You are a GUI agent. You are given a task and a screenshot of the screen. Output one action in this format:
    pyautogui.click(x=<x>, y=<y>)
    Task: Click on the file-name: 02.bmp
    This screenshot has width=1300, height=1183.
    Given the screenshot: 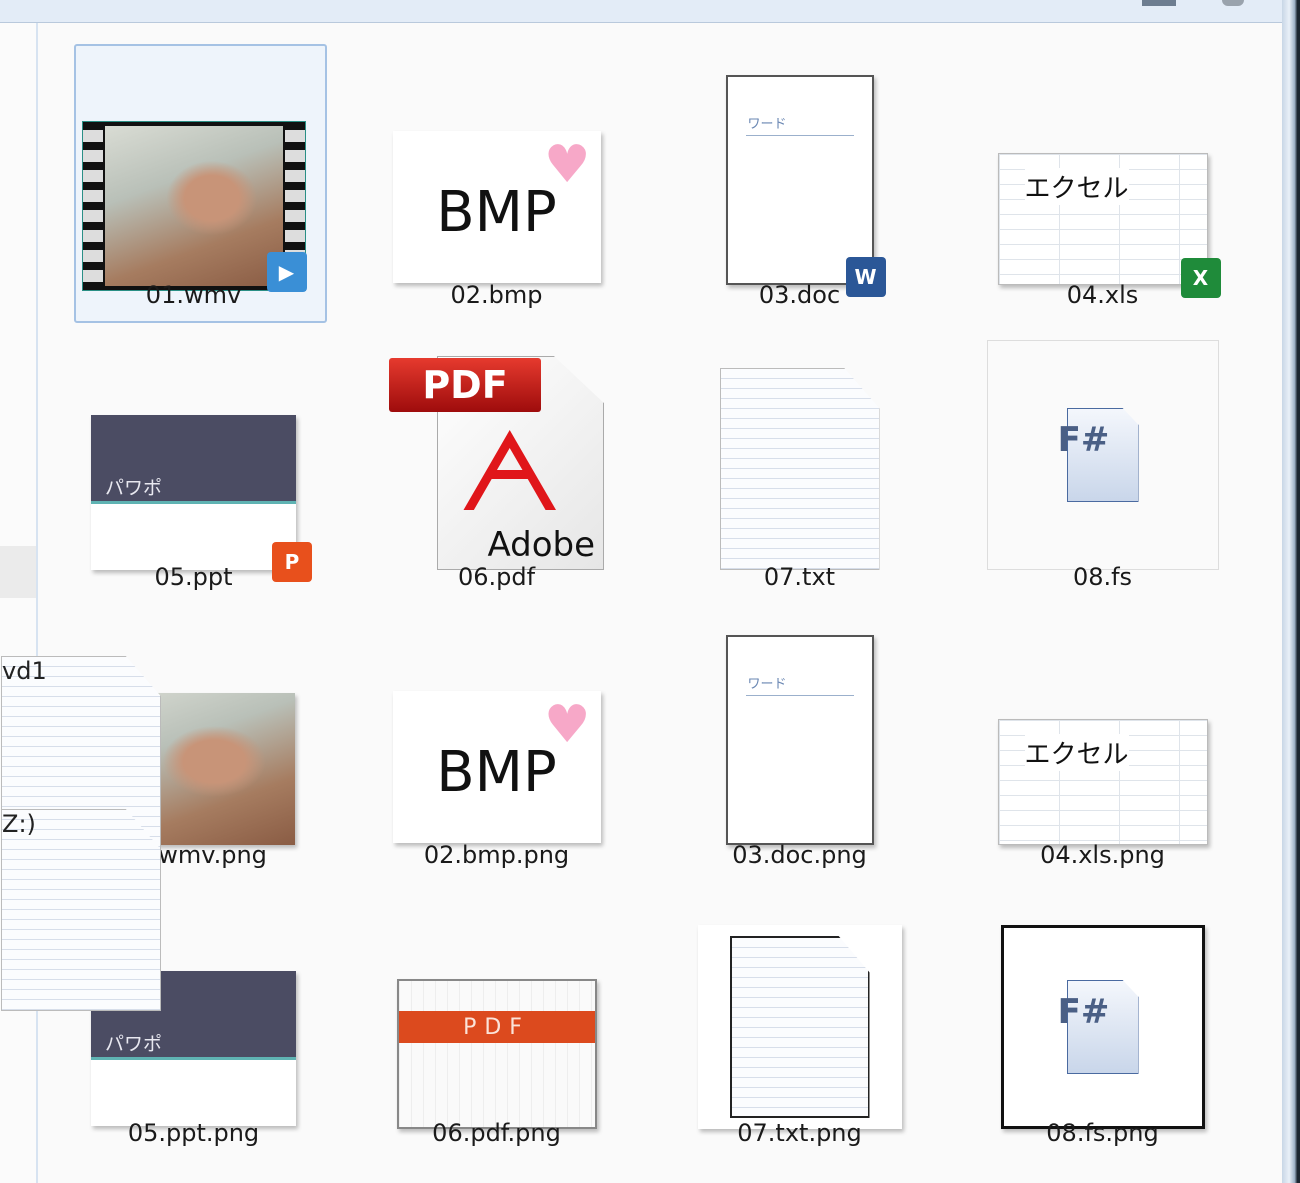 What is the action you would take?
    pyautogui.click(x=496, y=295)
    